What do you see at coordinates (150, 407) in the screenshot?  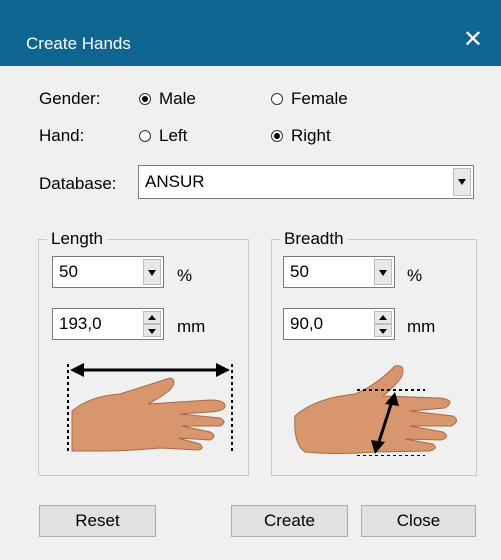 I see `hand-length-icon` at bounding box center [150, 407].